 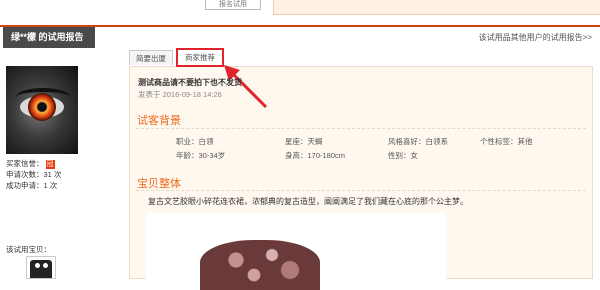 I want to click on report-date: 发表于 2016-09-18 14:26, so click(x=180, y=94).